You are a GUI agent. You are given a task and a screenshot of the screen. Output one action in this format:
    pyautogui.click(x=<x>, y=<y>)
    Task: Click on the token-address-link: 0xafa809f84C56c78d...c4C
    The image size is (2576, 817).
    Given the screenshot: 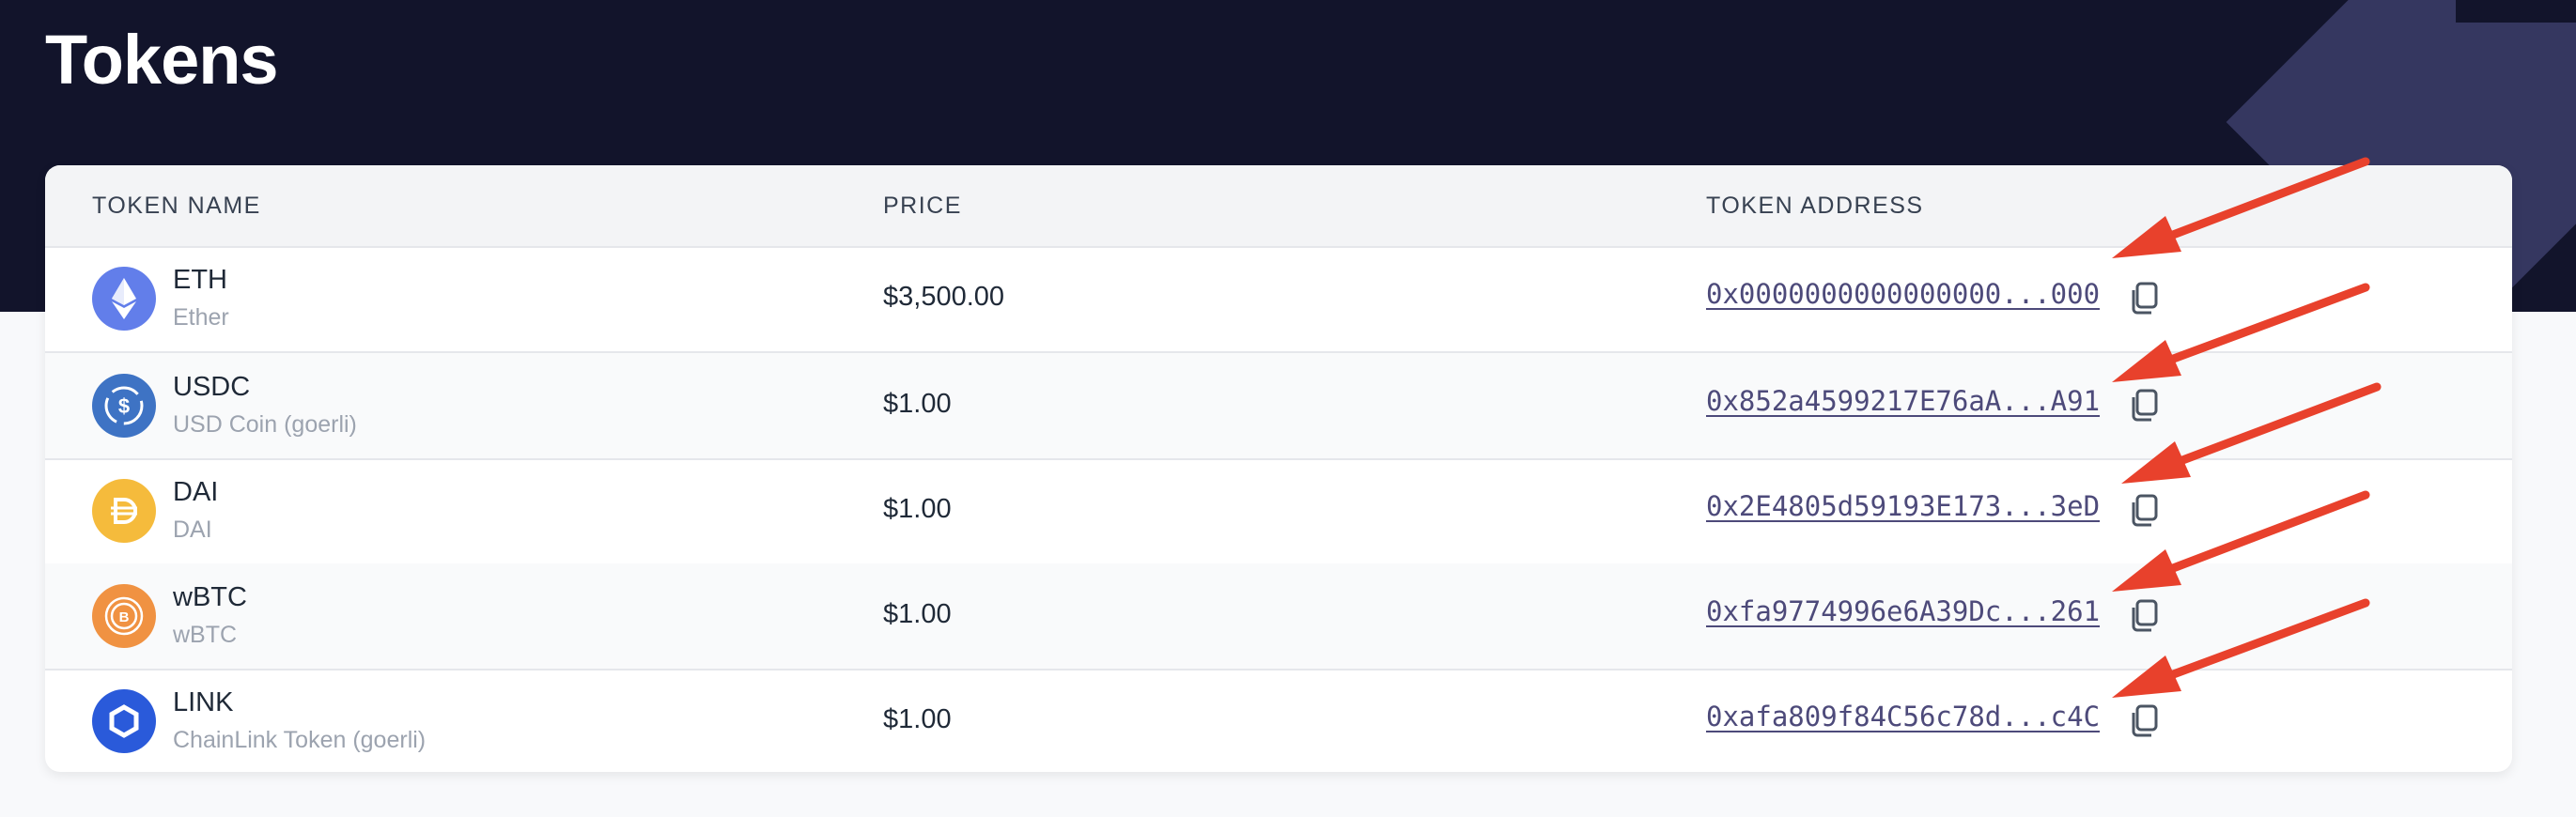 What is the action you would take?
    pyautogui.click(x=1903, y=716)
    